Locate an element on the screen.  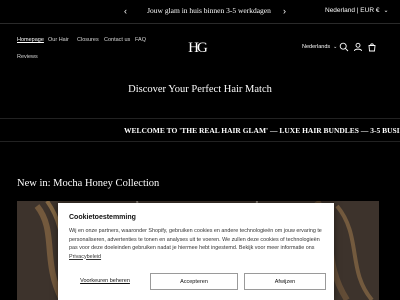
country-currency-selector: Nederland | EUR € ⌄ is located at coordinates (356, 11).